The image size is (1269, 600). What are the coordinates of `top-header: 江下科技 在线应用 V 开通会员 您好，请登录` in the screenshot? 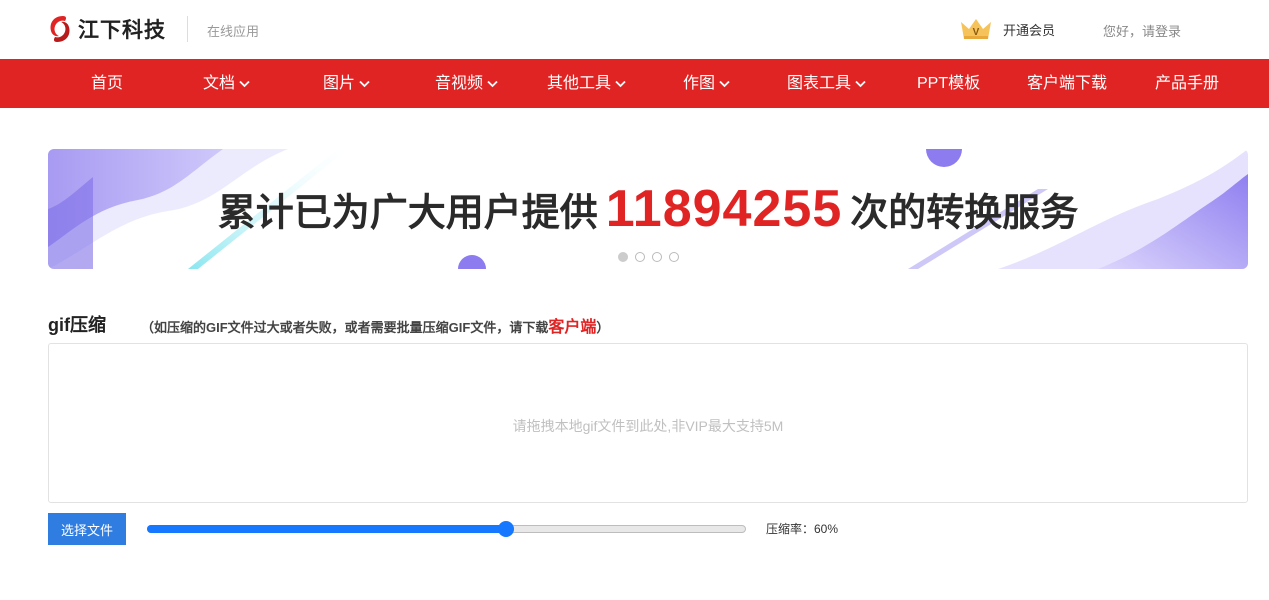 It's located at (634, 29).